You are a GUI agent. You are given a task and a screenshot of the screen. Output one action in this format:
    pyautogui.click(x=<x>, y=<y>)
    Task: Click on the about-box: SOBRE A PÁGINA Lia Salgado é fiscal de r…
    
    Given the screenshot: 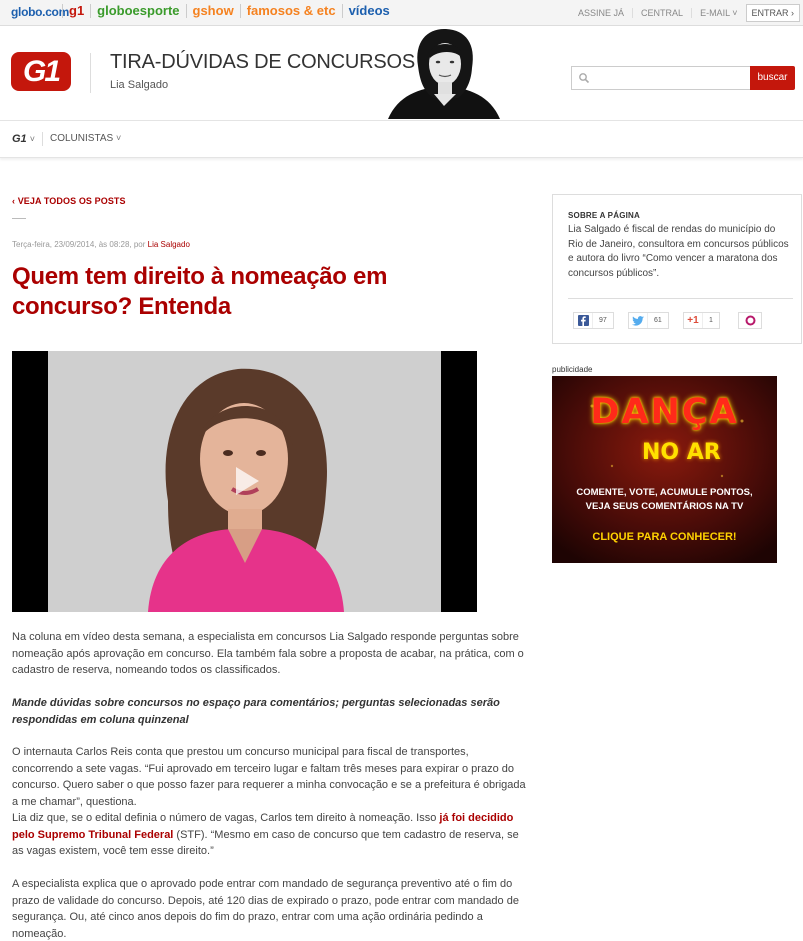 What is the action you would take?
    pyautogui.click(x=677, y=269)
    